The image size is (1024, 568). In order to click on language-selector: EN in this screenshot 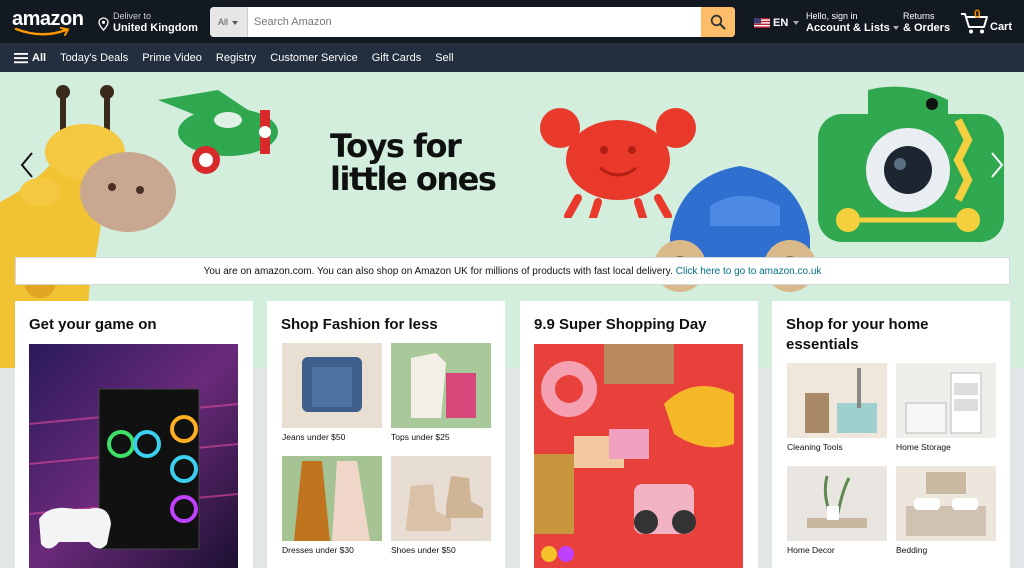, I will do `click(777, 23)`.